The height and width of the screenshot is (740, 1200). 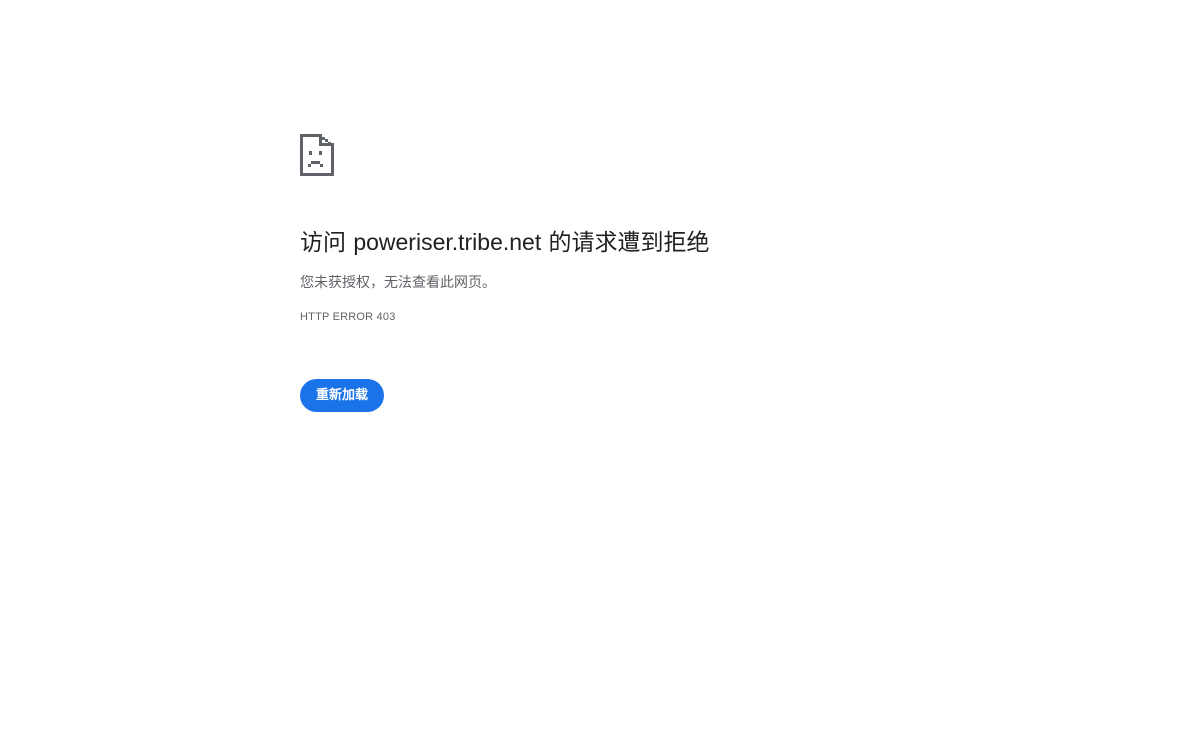 I want to click on reload-button: 重新加载, so click(x=342, y=395).